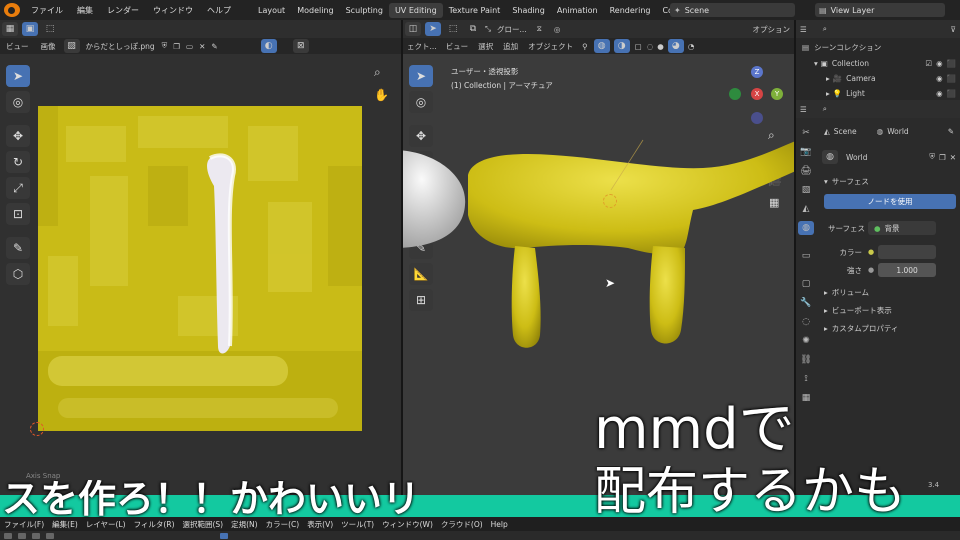 This screenshot has width=960, height=540. What do you see at coordinates (12, 10) in the screenshot?
I see `blender-logo-icon` at bounding box center [12, 10].